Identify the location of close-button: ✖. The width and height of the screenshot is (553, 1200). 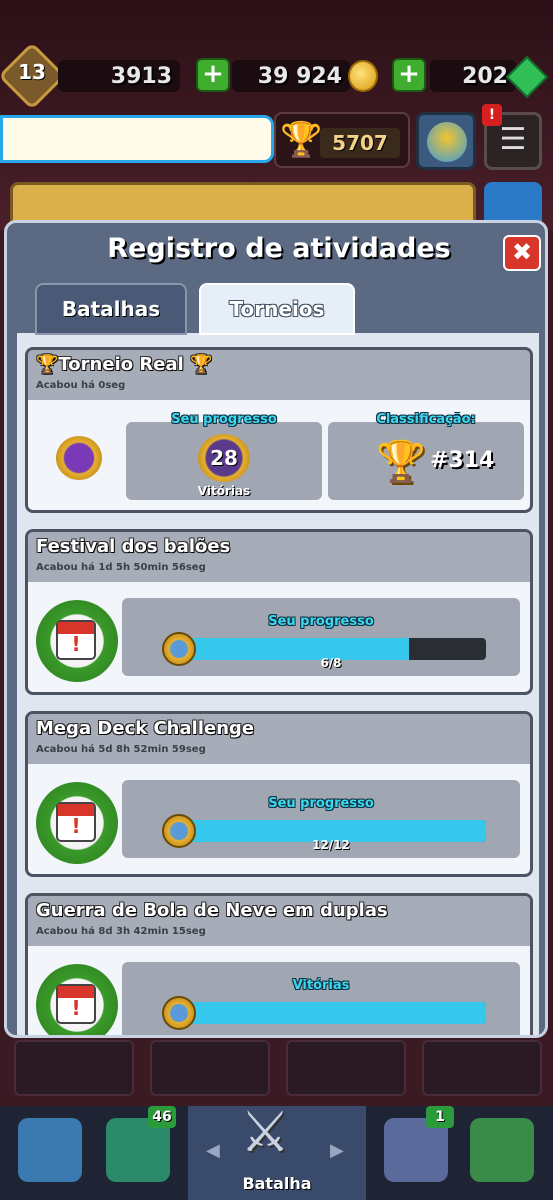
(522, 253).